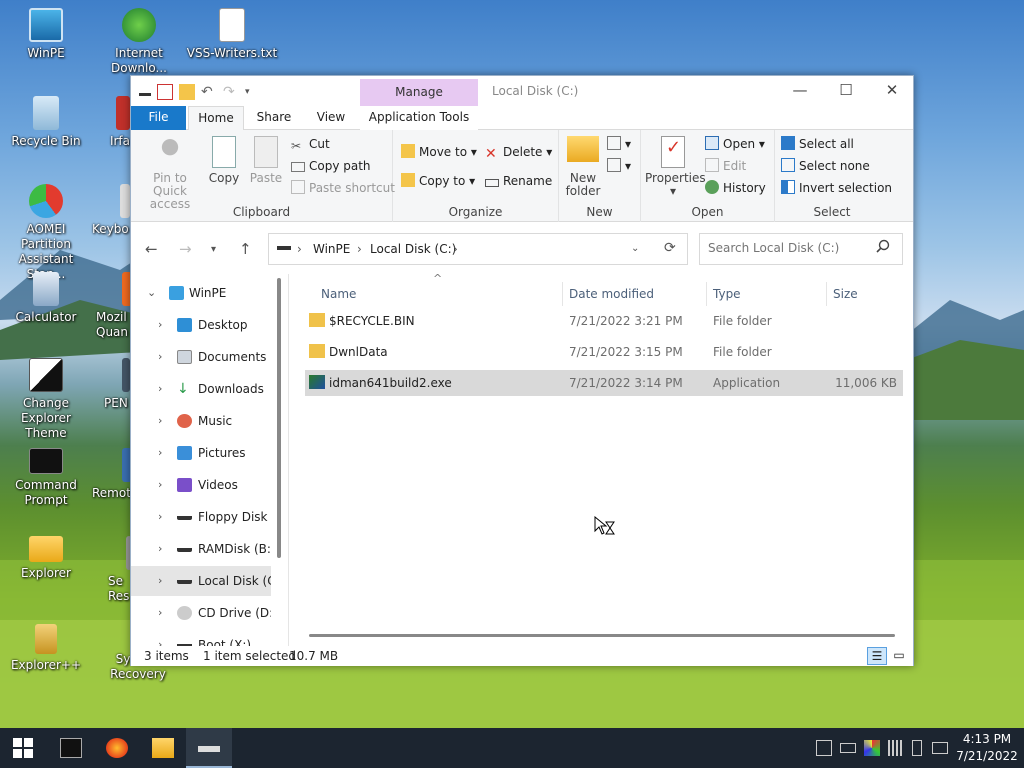  I want to click on open-button: Open ▾, so click(735, 144).